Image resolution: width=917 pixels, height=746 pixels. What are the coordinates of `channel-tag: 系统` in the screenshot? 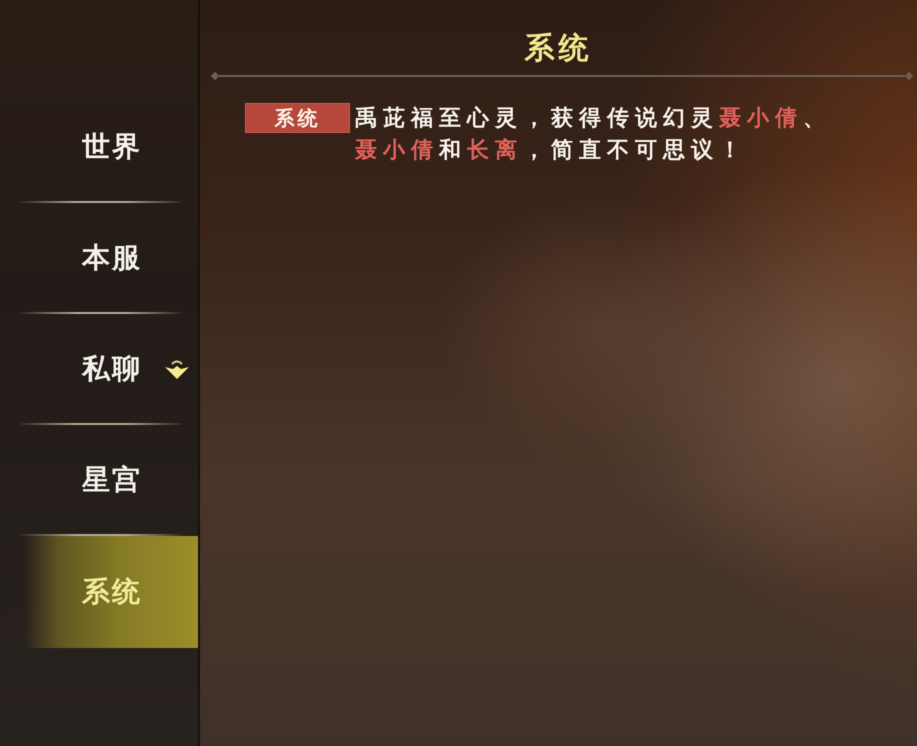 It's located at (297, 118).